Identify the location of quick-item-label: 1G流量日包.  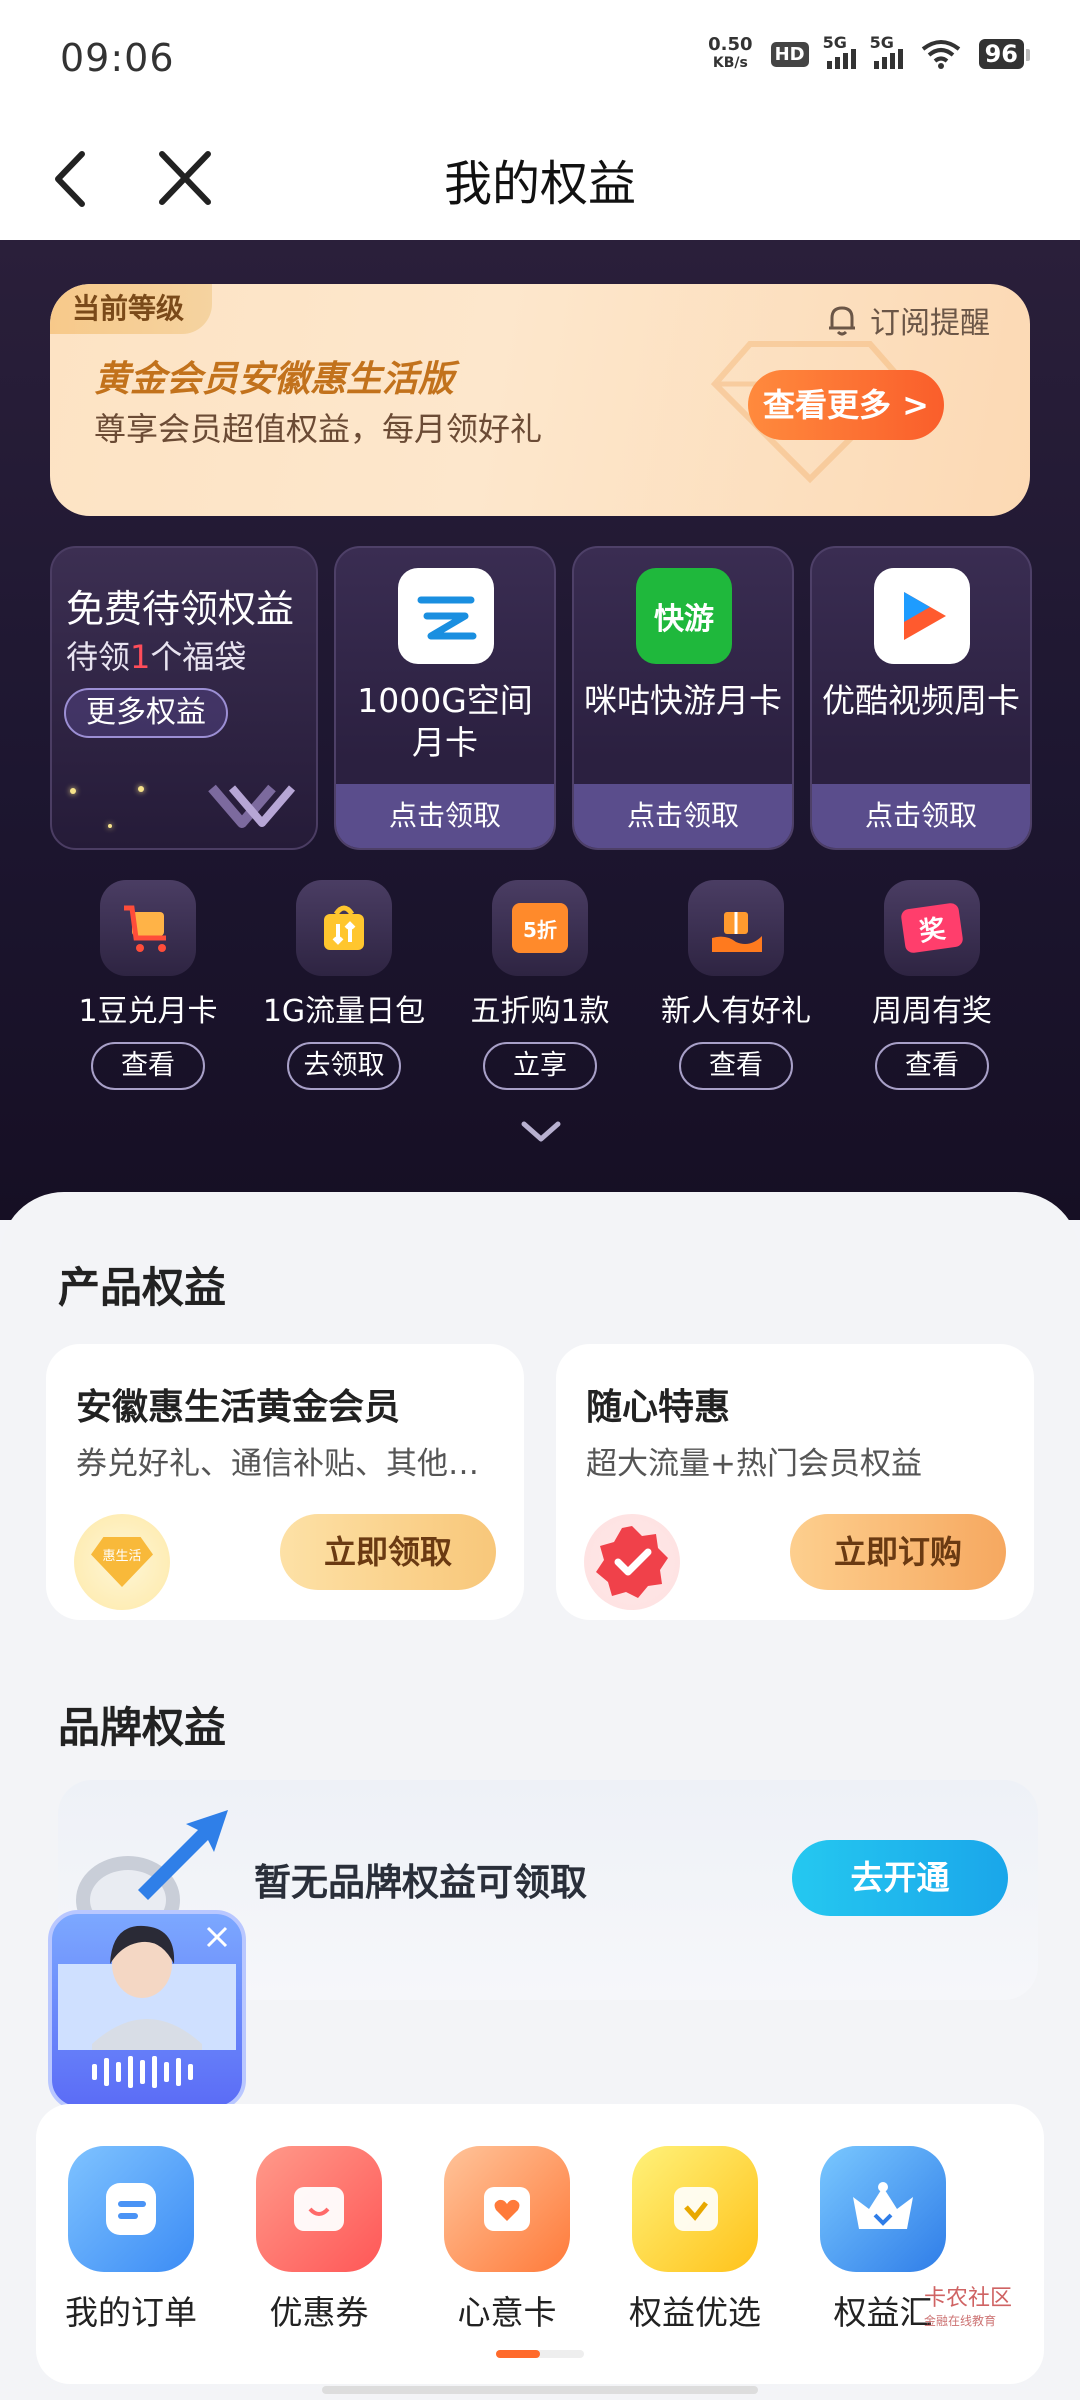
(344, 1011).